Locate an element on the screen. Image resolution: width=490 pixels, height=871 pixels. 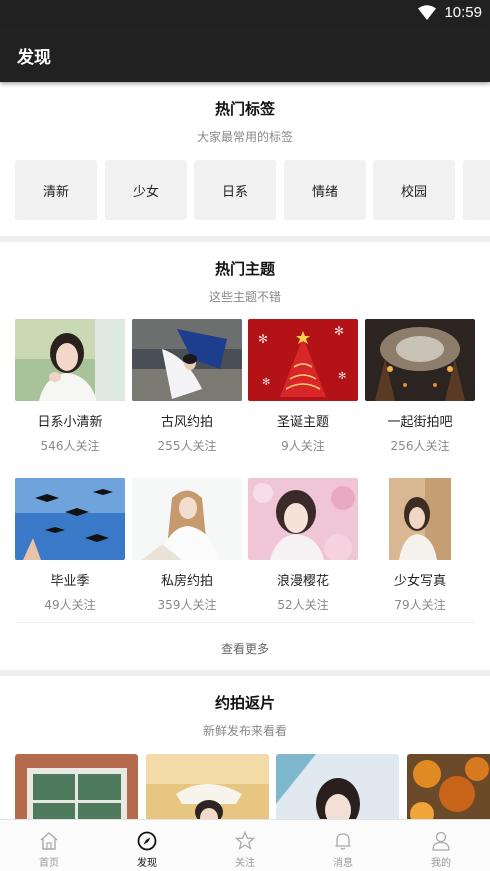
theme-card: 日系小清新 546人关注 is located at coordinates (70, 386).